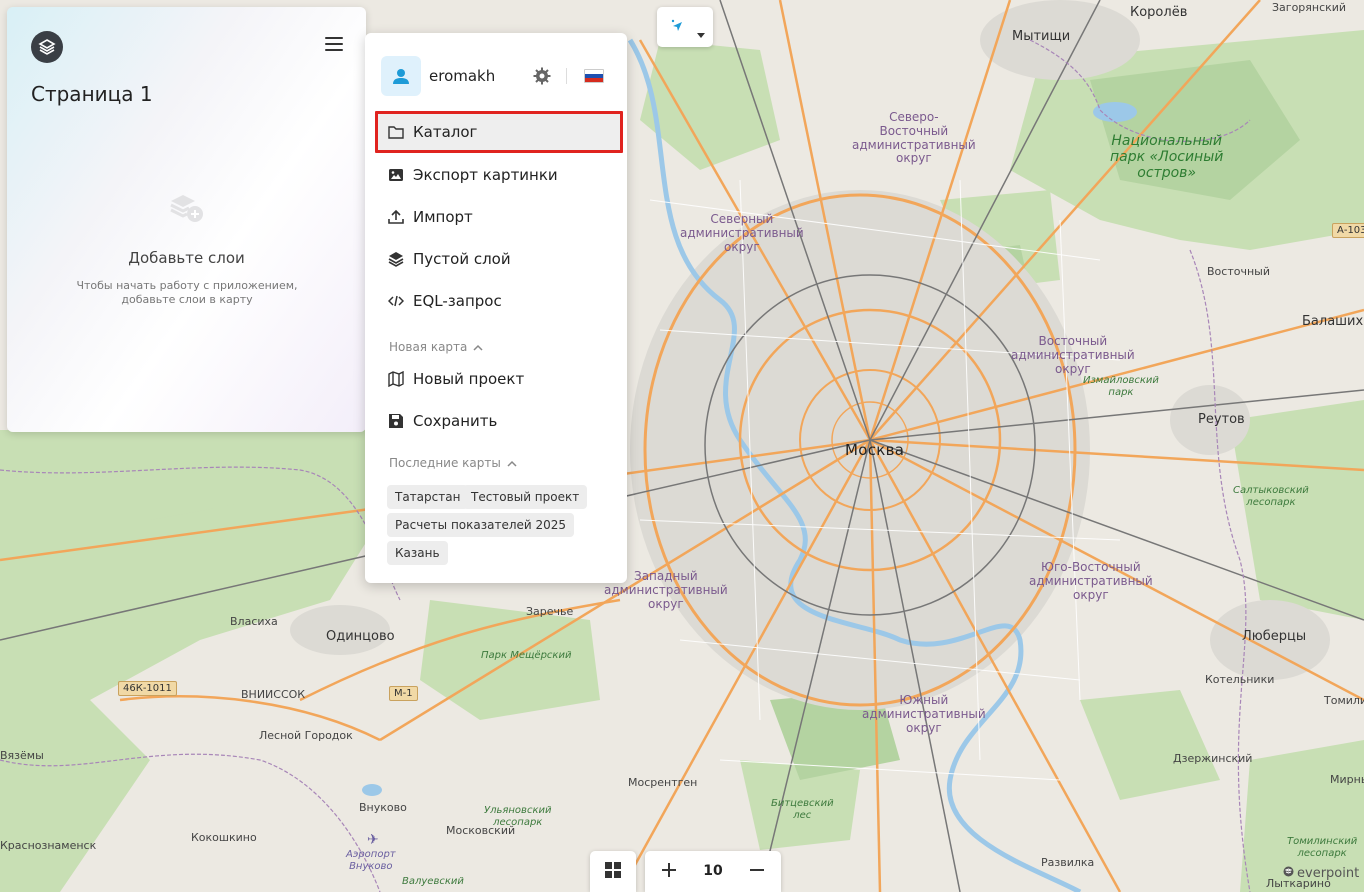  Describe the element at coordinates (499, 421) in the screenshot. I see `menu-item-save: Сохранить` at that location.